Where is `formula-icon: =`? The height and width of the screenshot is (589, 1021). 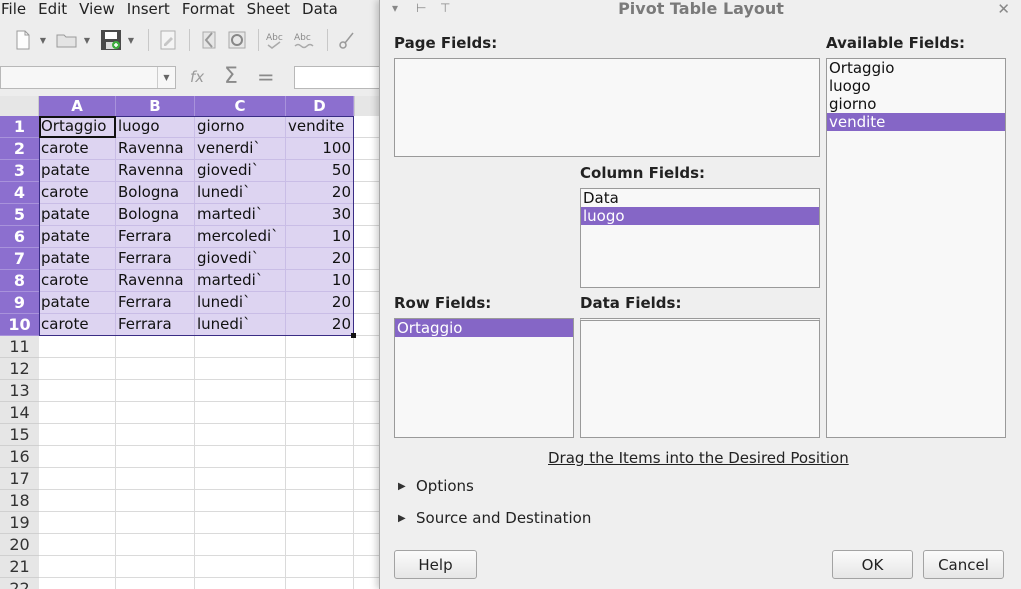 formula-icon: = is located at coordinates (266, 77).